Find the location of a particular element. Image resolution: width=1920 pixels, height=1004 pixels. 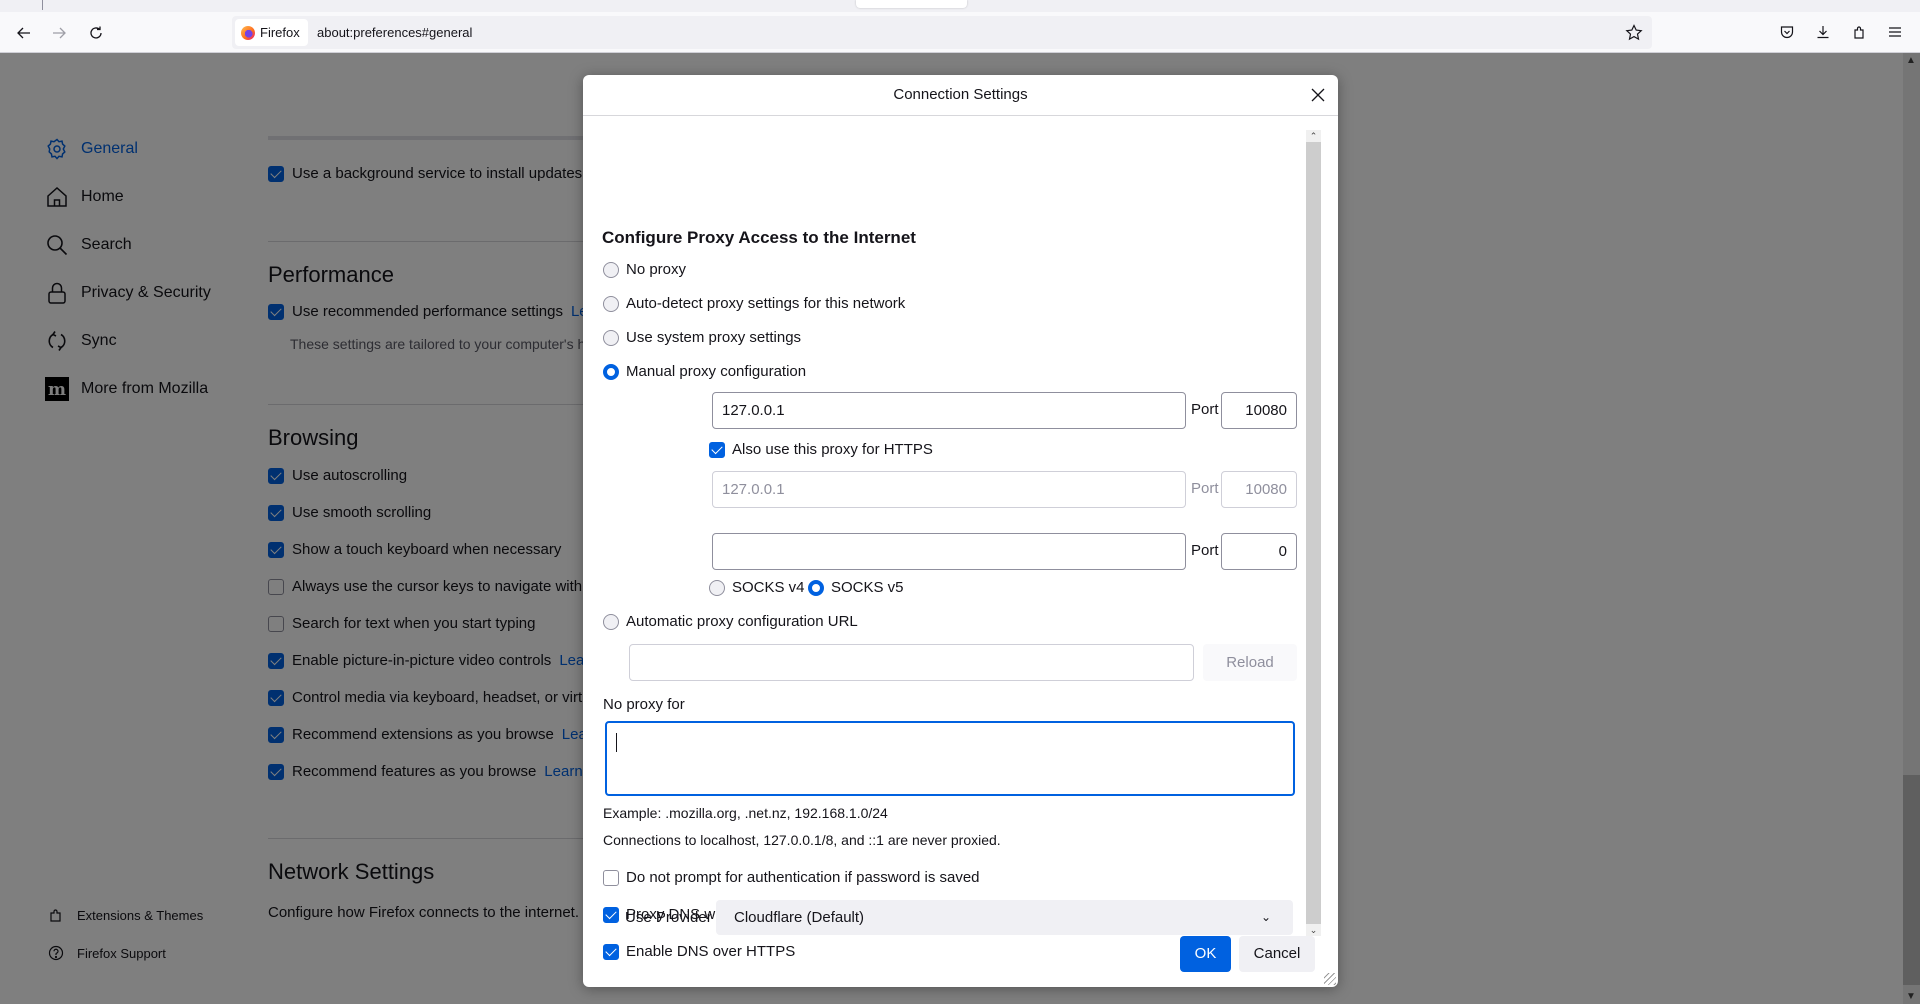

radio-label: SOCKS v4 is located at coordinates (768, 587).